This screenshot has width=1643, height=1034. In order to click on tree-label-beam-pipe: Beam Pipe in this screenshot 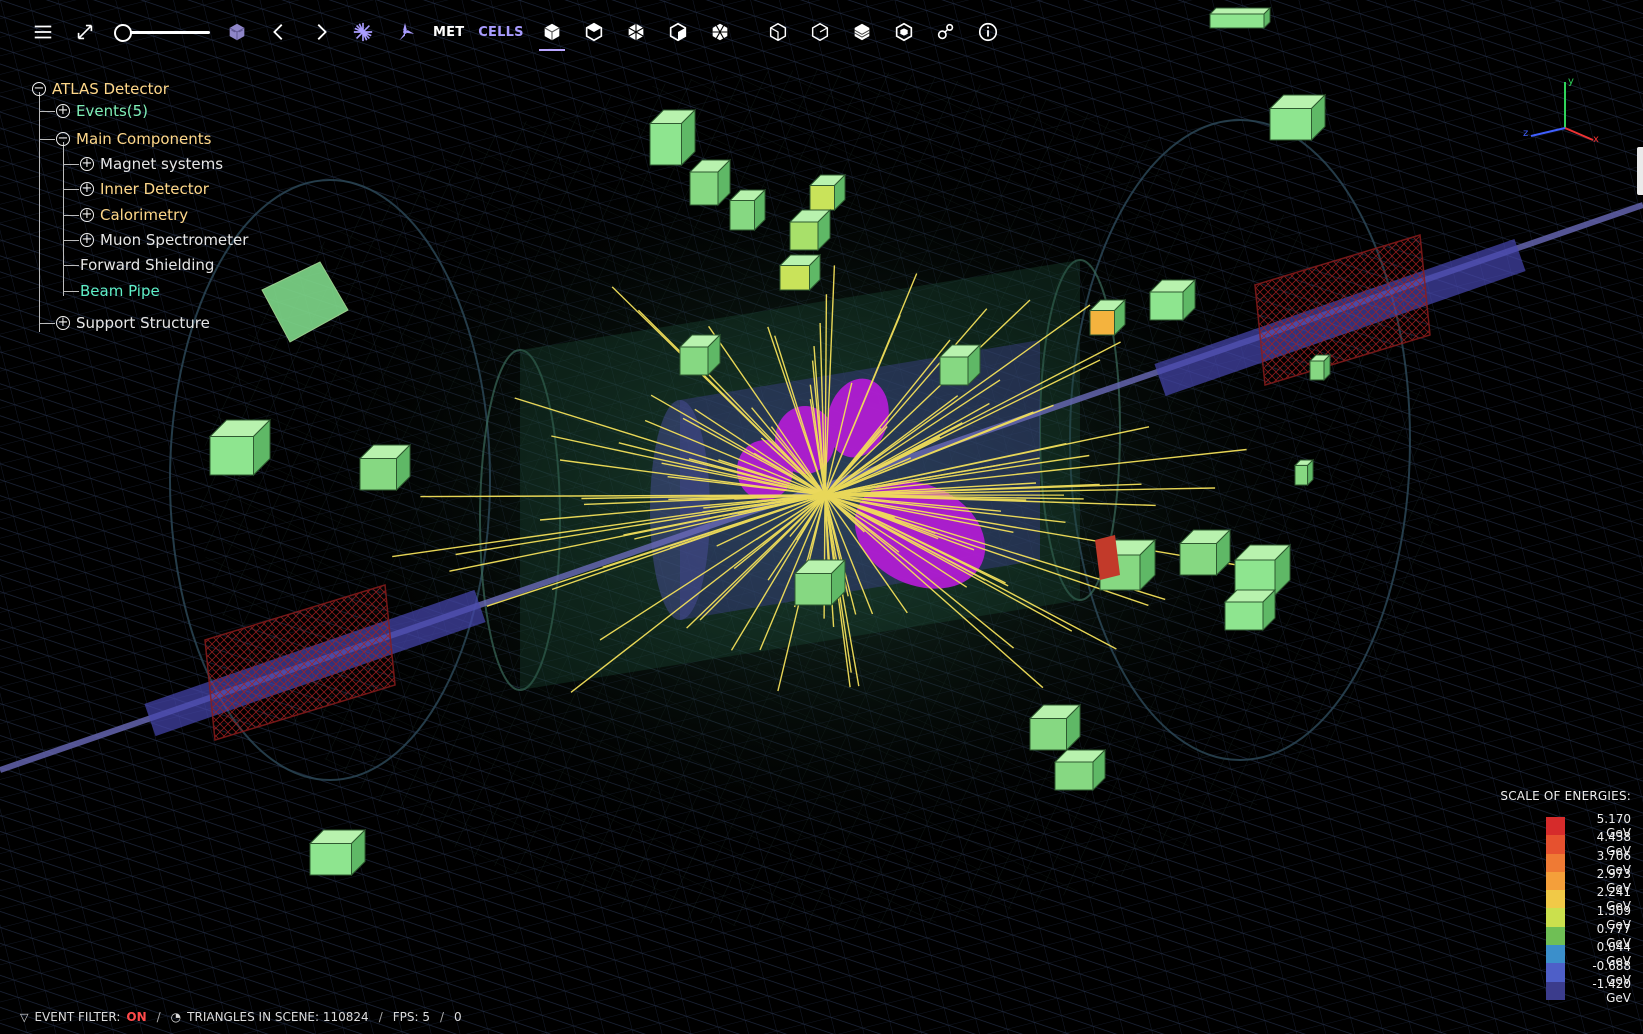, I will do `click(120, 291)`.